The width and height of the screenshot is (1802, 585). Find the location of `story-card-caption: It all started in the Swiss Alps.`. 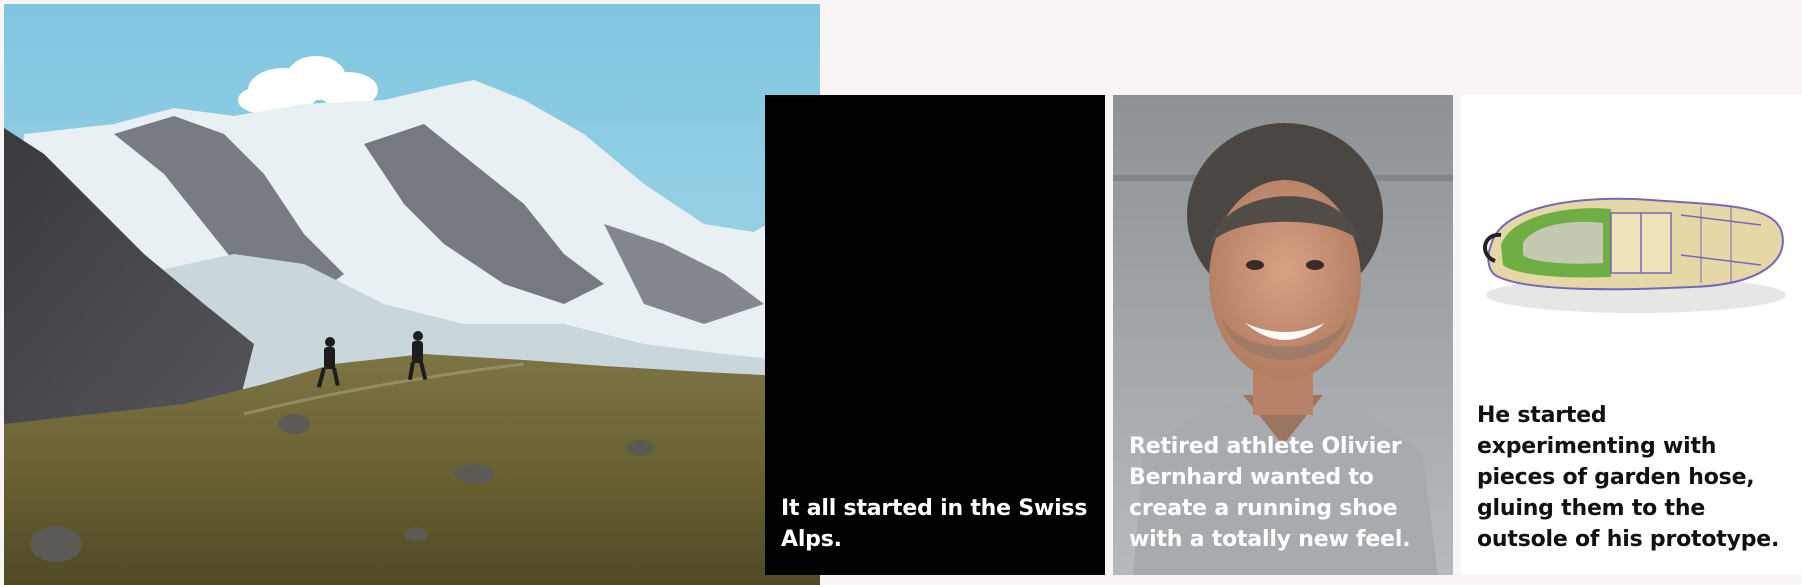

story-card-caption: It all started in the Swiss Alps. is located at coordinates (934, 524).